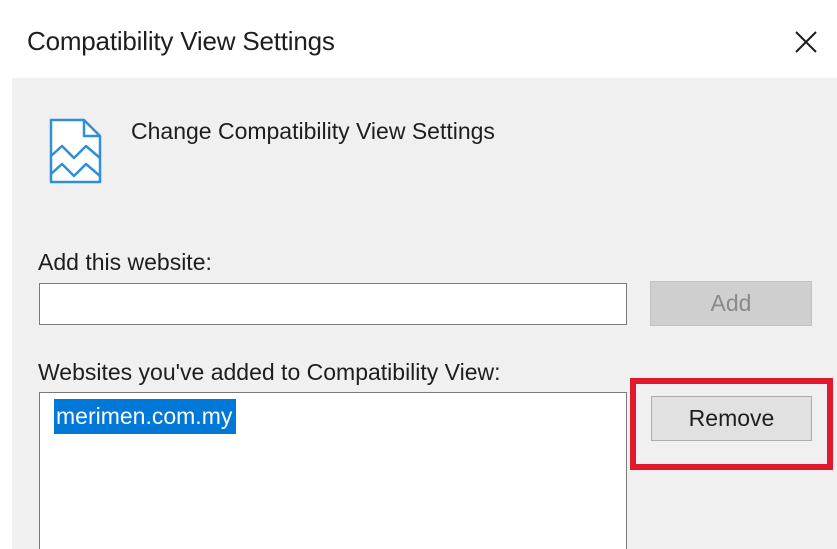 The height and width of the screenshot is (549, 837). Describe the element at coordinates (313, 131) in the screenshot. I see `header-text: Change Compatibility View Settings` at that location.